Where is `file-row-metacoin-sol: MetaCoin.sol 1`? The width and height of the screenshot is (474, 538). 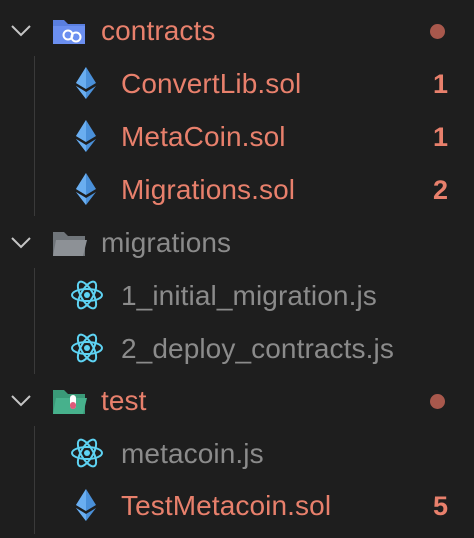
file-row-metacoin-sol: MetaCoin.sol 1 is located at coordinates (237, 135).